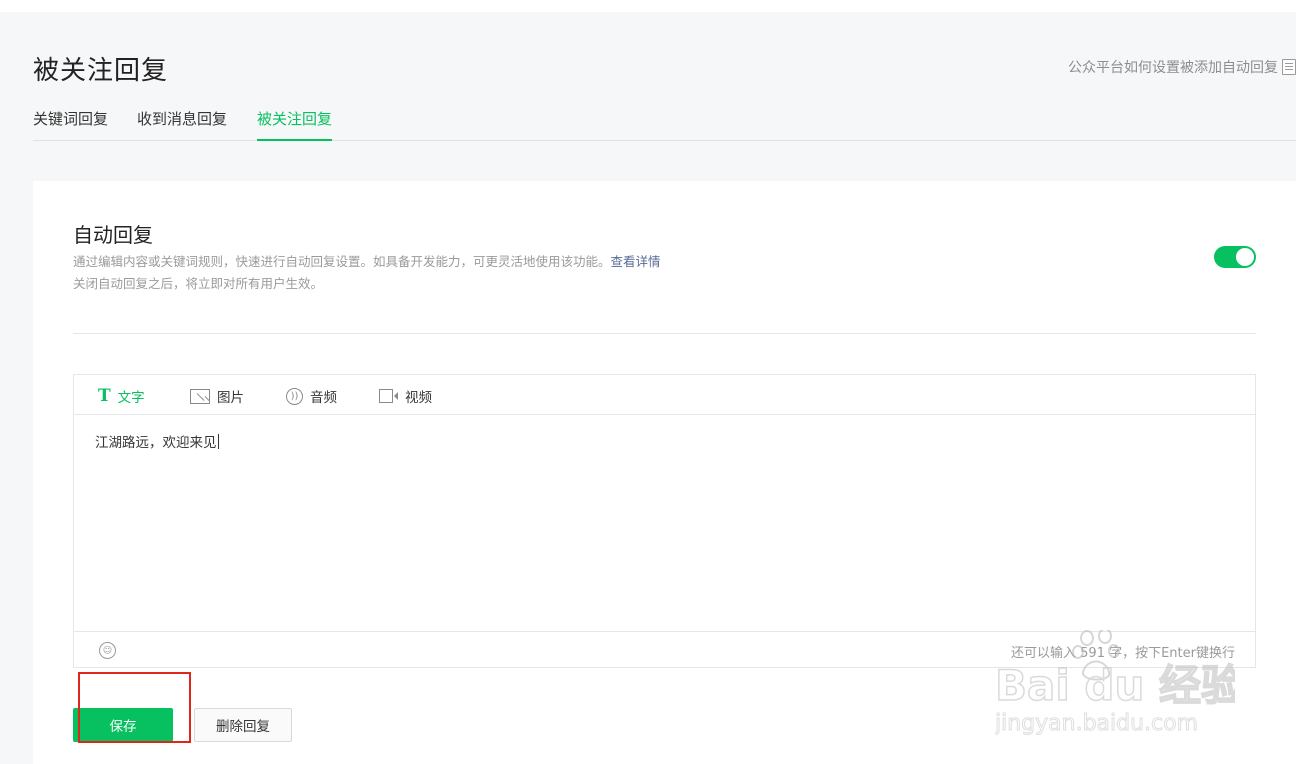  What do you see at coordinates (1289, 67) in the screenshot?
I see `document-icon` at bounding box center [1289, 67].